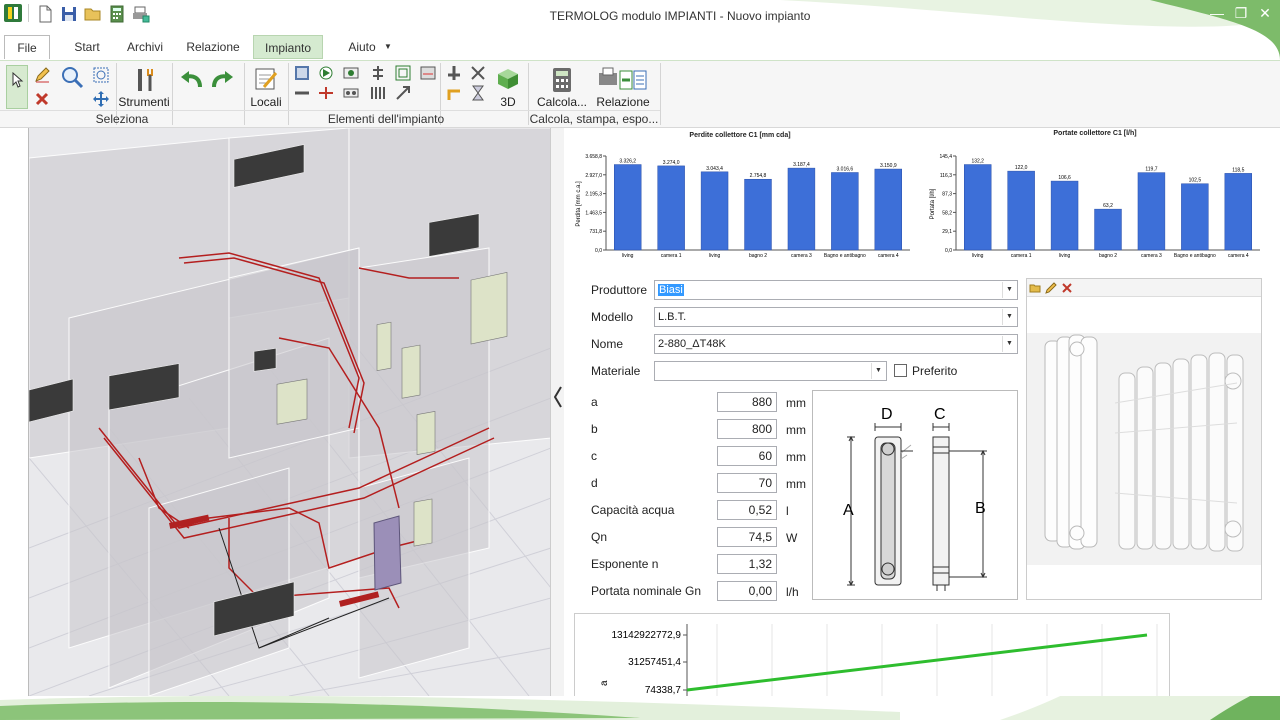 This screenshot has height=720, width=1280. What do you see at coordinates (144, 102) in the screenshot?
I see `strumenti-button: Strumenti` at bounding box center [144, 102].